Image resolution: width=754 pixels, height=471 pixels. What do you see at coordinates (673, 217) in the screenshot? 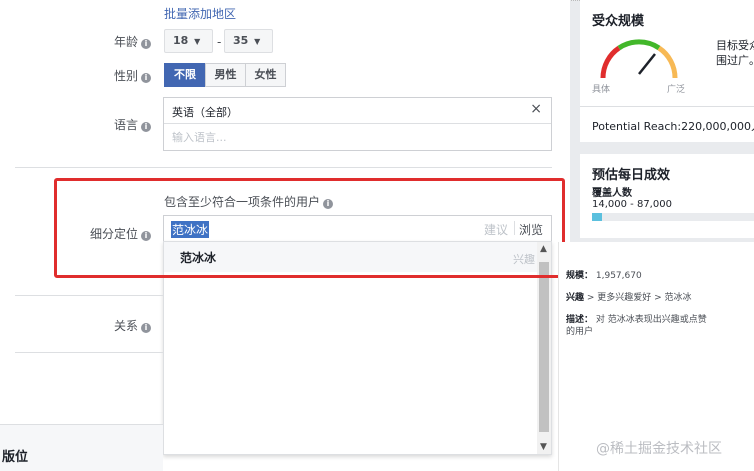
I see `reach-bar-track` at bounding box center [673, 217].